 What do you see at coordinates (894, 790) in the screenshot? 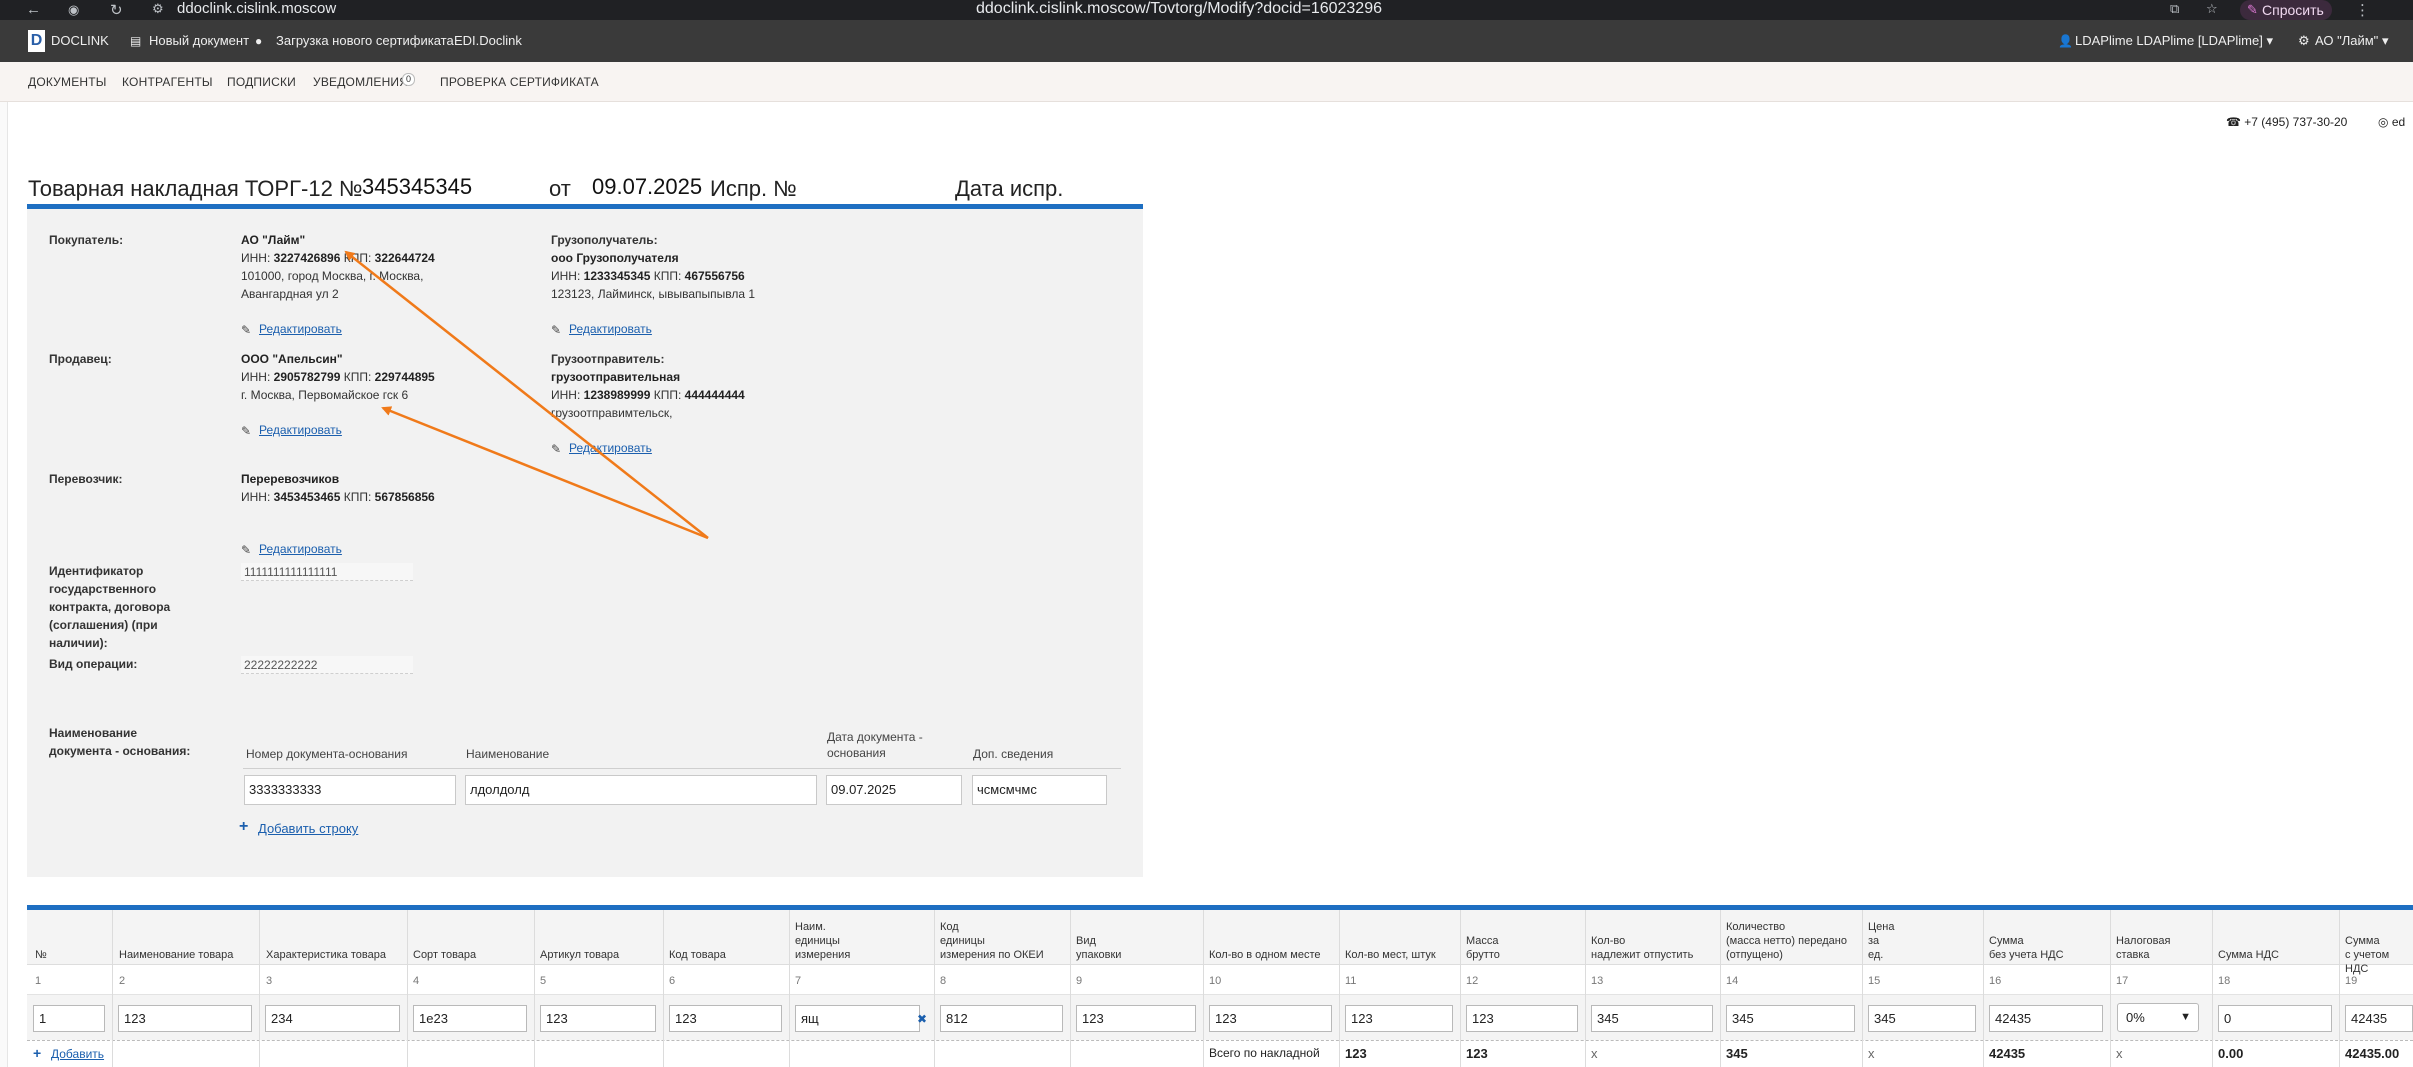
I see `basis-date-input: 09.07.2025` at bounding box center [894, 790].